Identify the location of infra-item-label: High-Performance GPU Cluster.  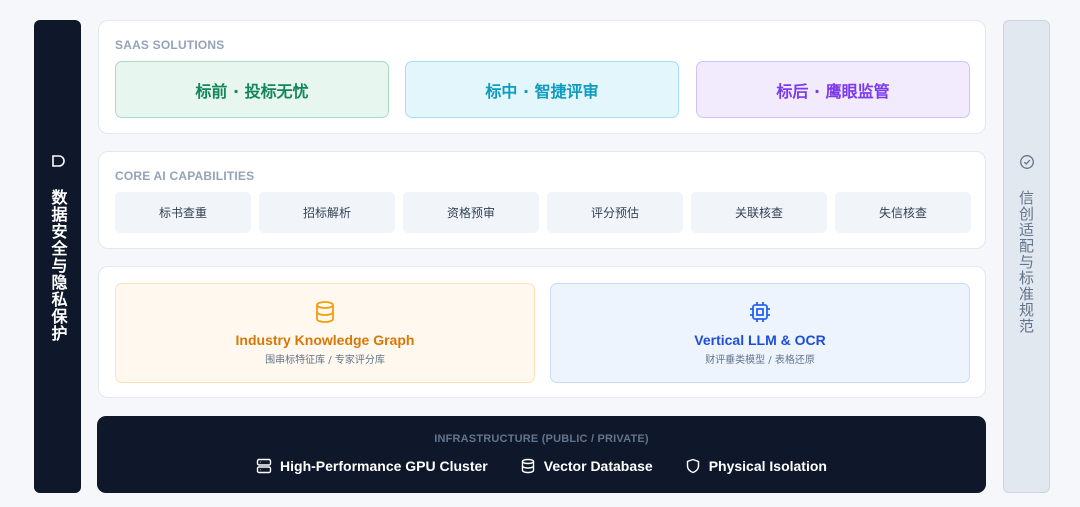
(384, 466).